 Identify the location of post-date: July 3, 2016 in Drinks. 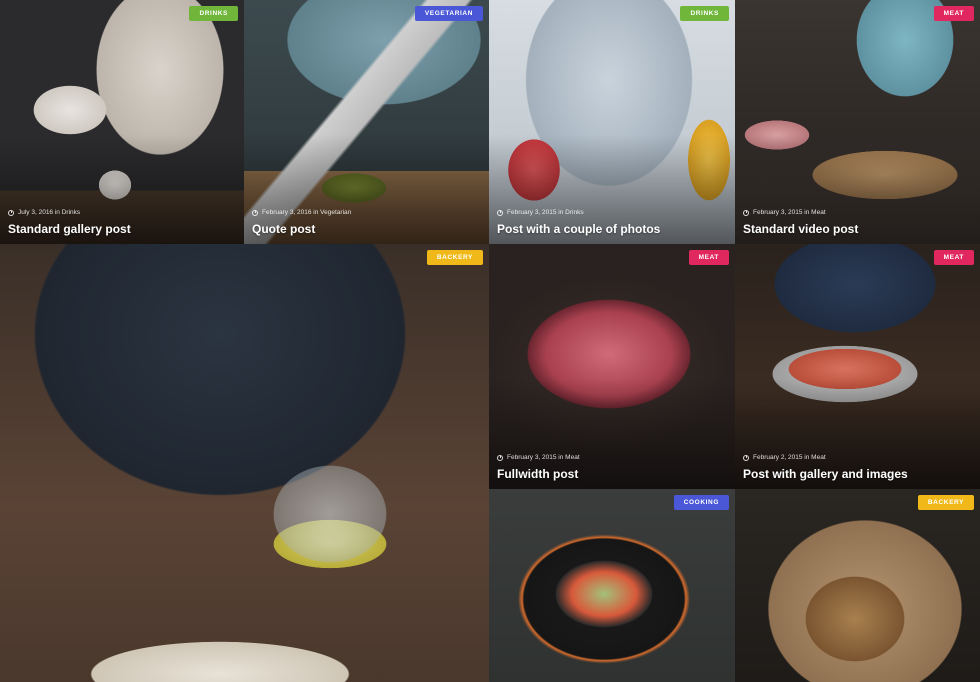
(49, 212).